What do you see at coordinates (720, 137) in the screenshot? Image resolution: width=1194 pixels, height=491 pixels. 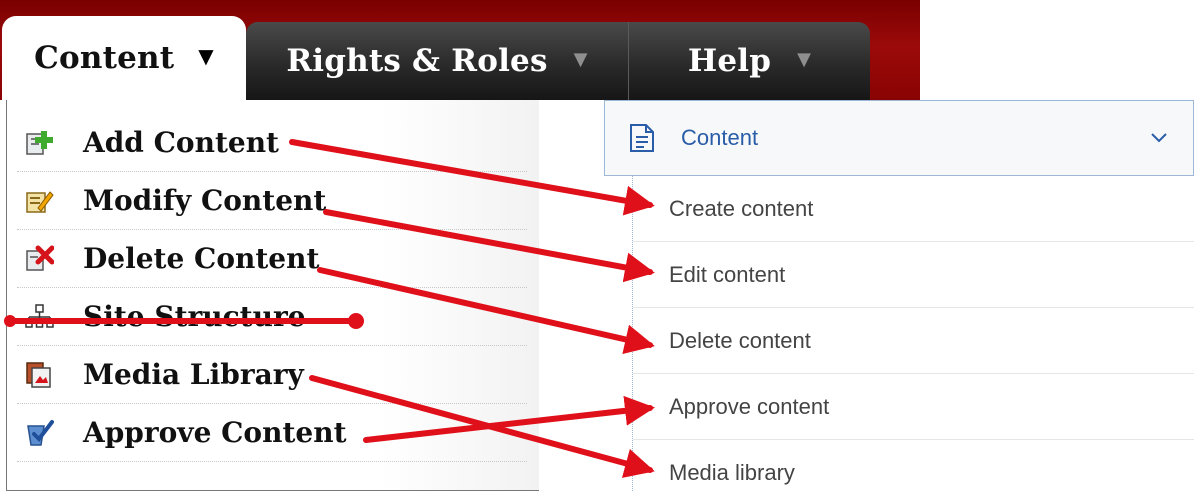 I see `content-panel-title: Content` at bounding box center [720, 137].